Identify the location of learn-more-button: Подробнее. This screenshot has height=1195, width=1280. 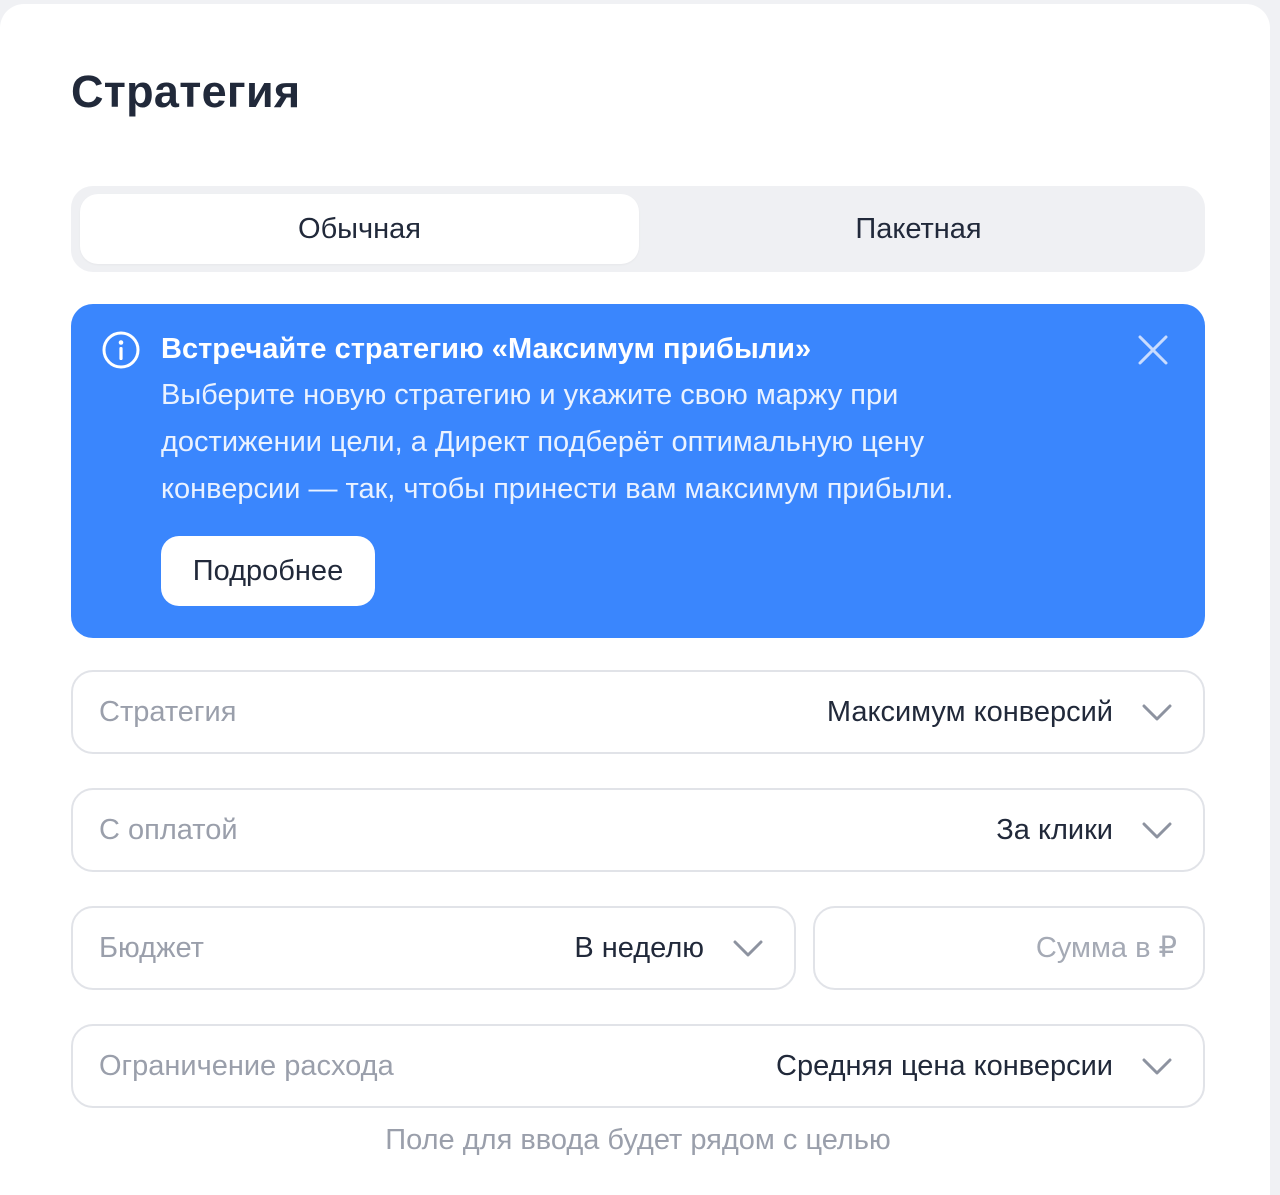
(268, 571).